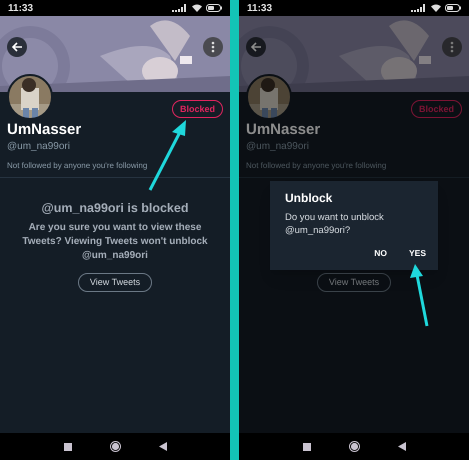  What do you see at coordinates (380, 253) in the screenshot?
I see `cancel-button: NO` at bounding box center [380, 253].